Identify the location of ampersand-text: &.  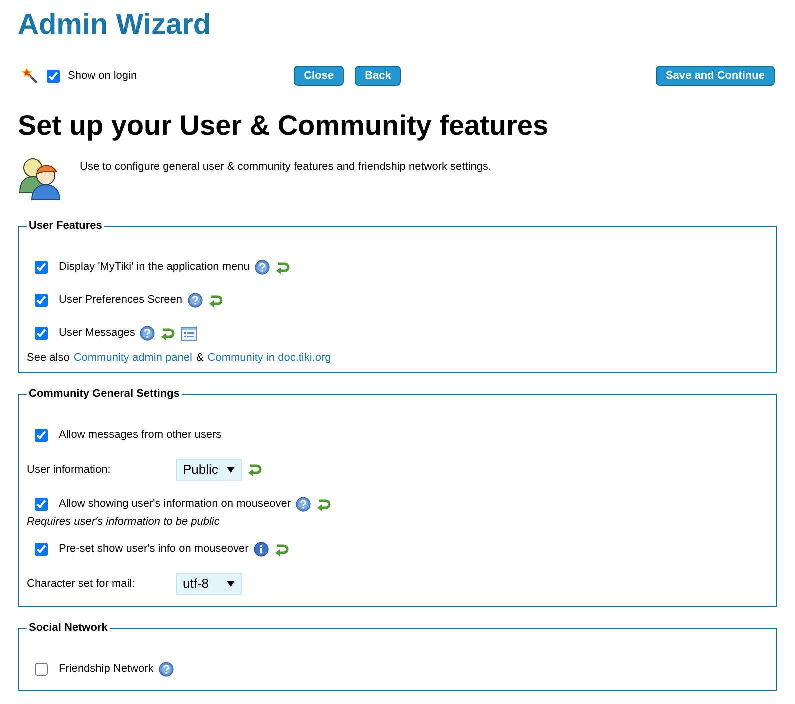
(200, 358).